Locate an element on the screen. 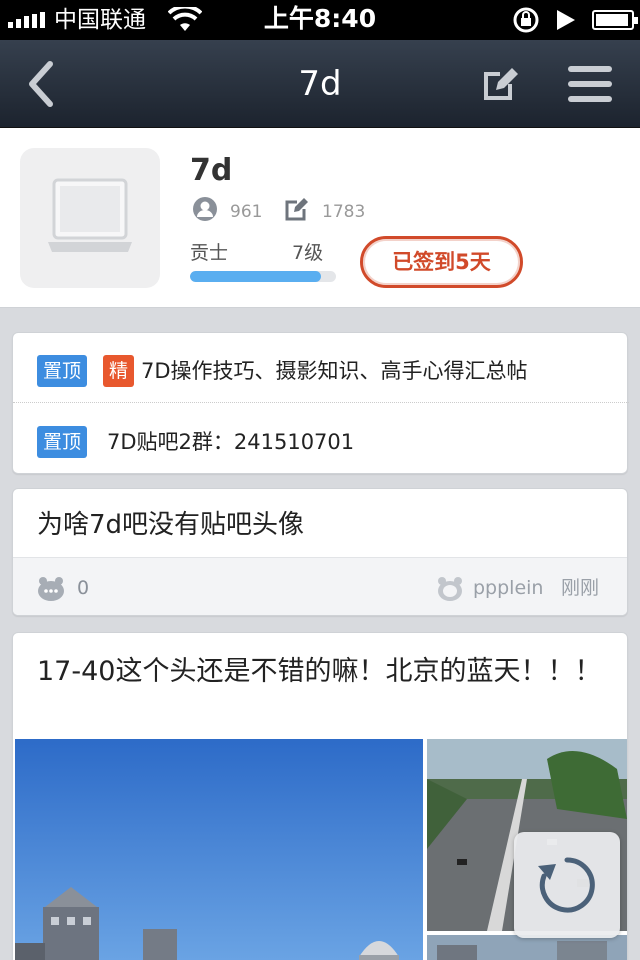  sticky-post: 置顶 7D贴吧2群：241510701 is located at coordinates (321, 439).